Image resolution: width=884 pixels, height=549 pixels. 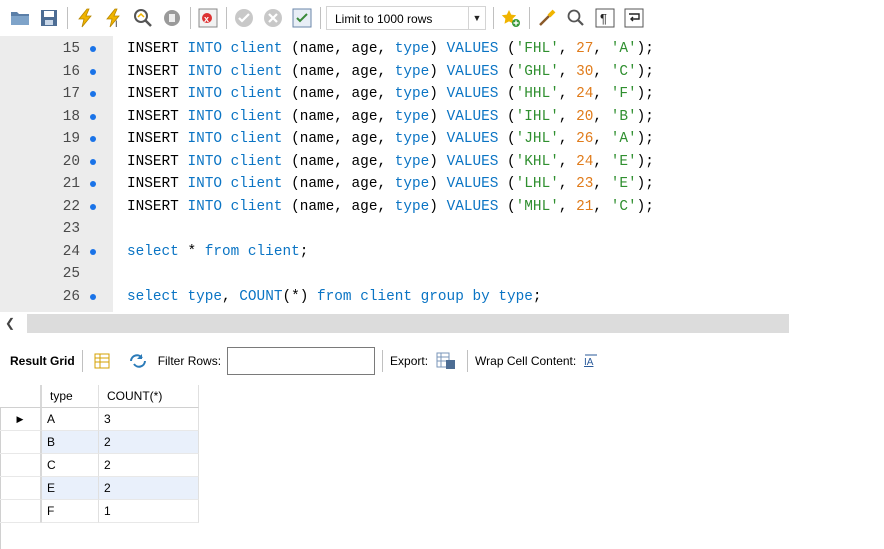 I want to click on code-token: 26, so click(x=585, y=139).